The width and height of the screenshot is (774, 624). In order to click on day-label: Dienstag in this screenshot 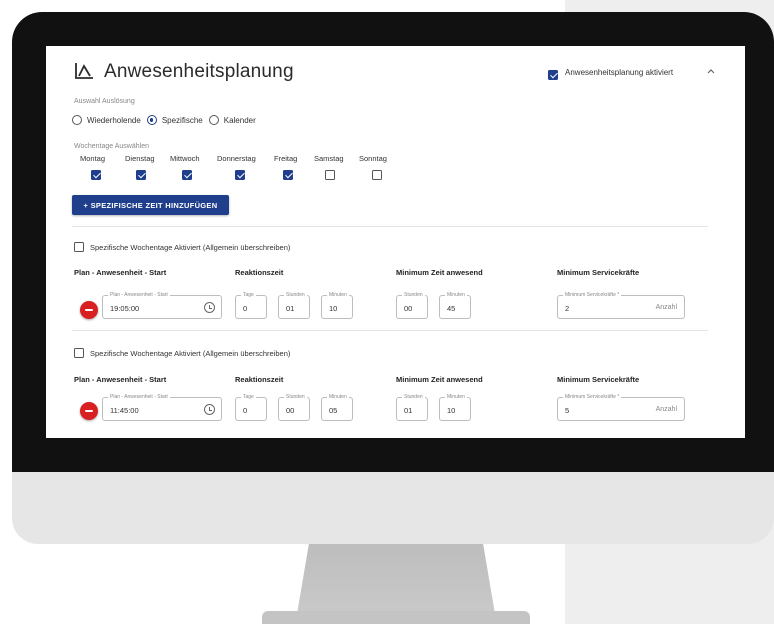, I will do `click(140, 158)`.